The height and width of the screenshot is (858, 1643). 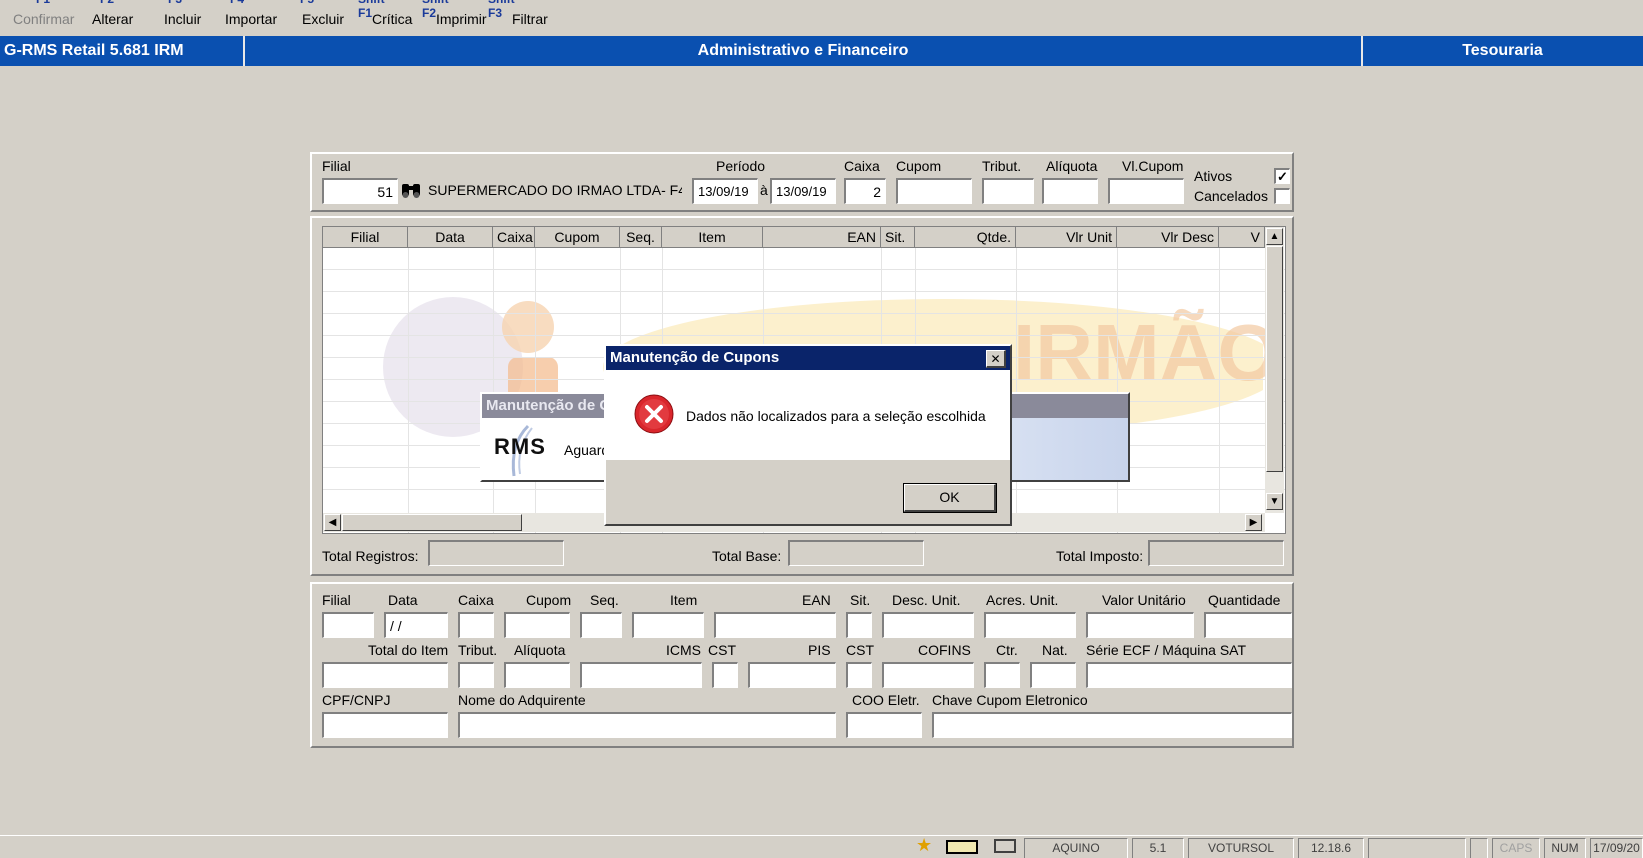 What do you see at coordinates (1282, 176) in the screenshot?
I see `ativos-checkbox: ✓` at bounding box center [1282, 176].